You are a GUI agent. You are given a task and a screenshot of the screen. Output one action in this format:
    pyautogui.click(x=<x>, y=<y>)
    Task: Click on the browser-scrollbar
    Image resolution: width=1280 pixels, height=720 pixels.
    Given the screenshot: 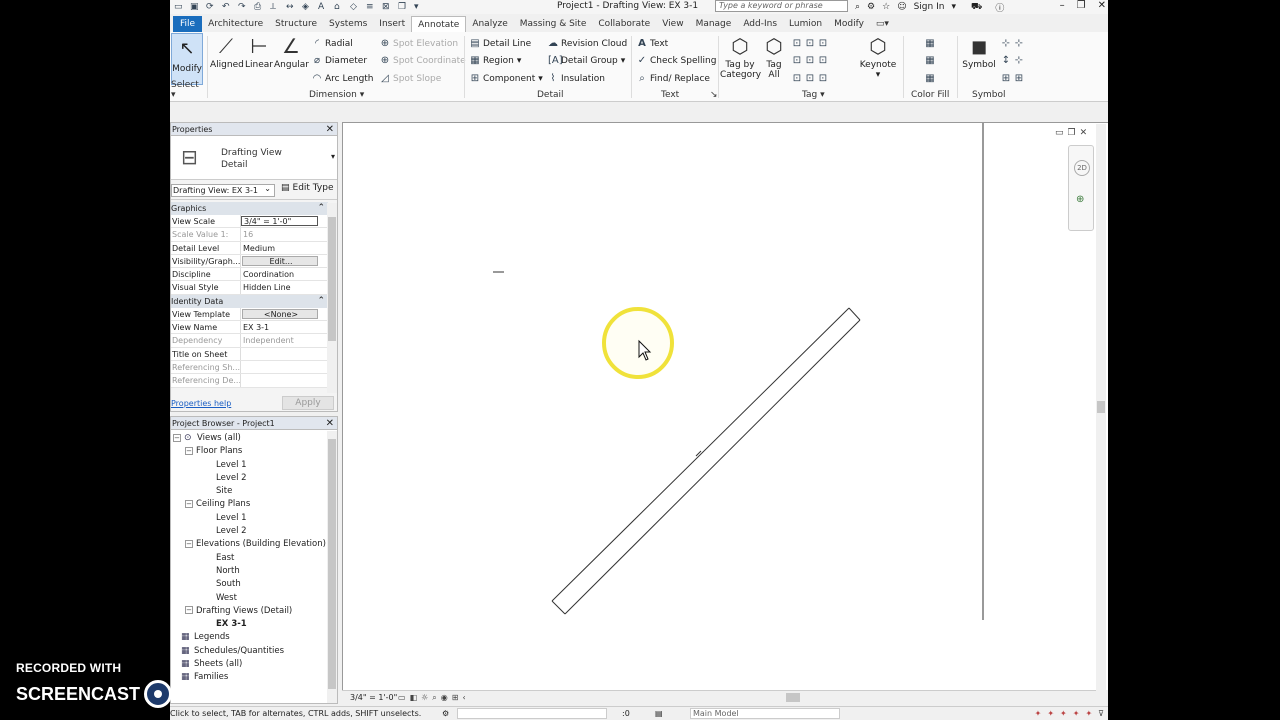 What is the action you would take?
    pyautogui.click(x=332, y=567)
    